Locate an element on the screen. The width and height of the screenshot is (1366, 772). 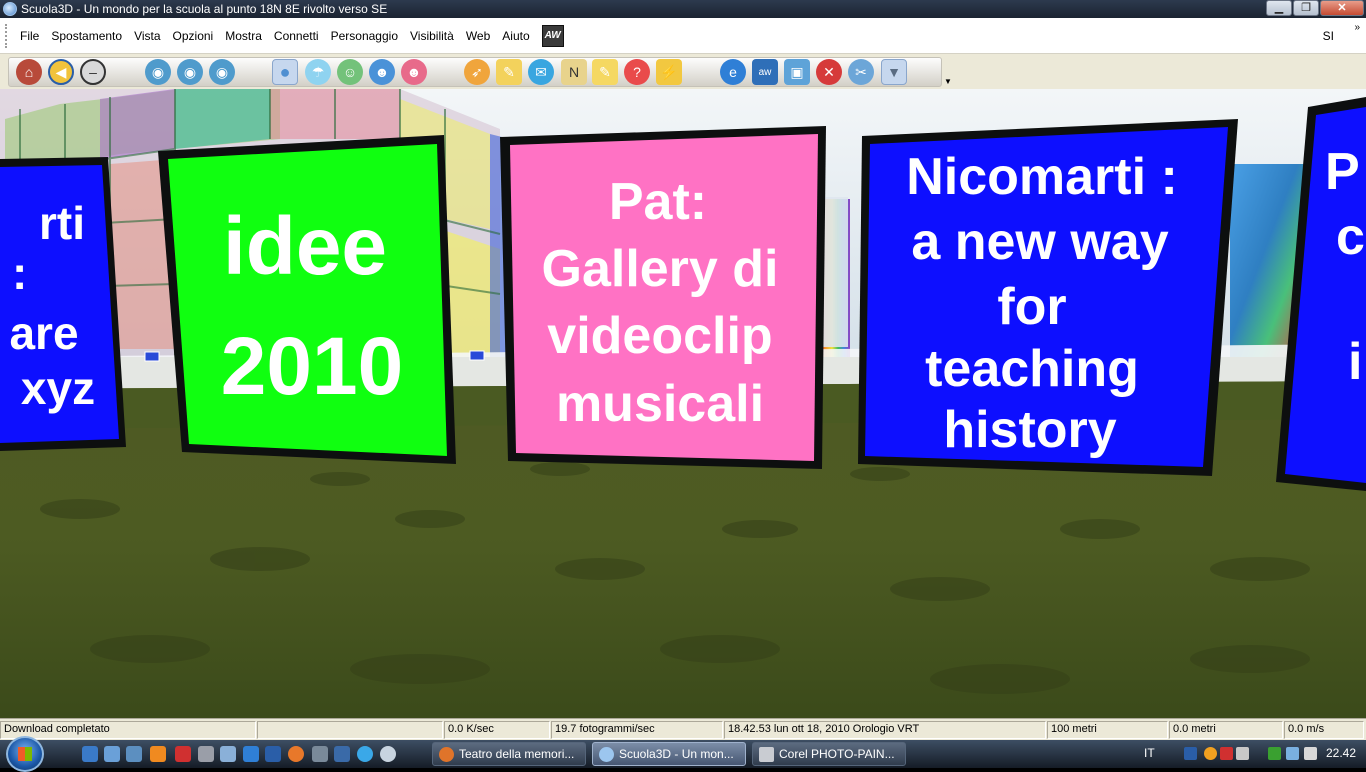
group-icon: ☻ is located at coordinates (414, 72).